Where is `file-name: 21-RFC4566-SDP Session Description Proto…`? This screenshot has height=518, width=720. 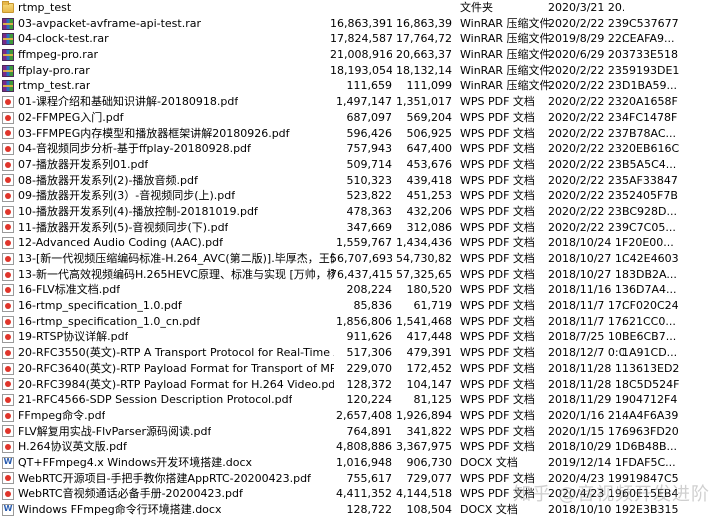 file-name: 21-RFC4566-SDP Session Description Proto… is located at coordinates (155, 400).